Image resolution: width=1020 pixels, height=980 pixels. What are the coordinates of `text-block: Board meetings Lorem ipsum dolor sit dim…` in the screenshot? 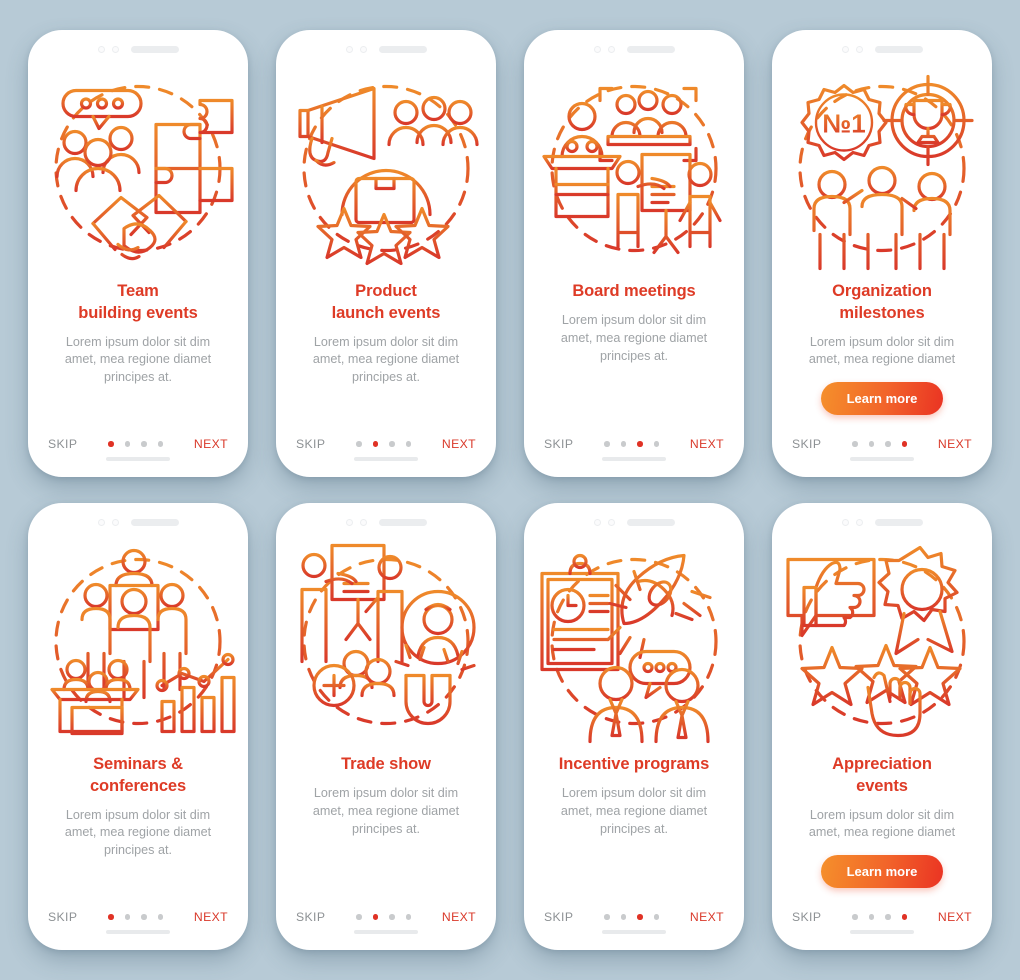 It's located at (634, 356).